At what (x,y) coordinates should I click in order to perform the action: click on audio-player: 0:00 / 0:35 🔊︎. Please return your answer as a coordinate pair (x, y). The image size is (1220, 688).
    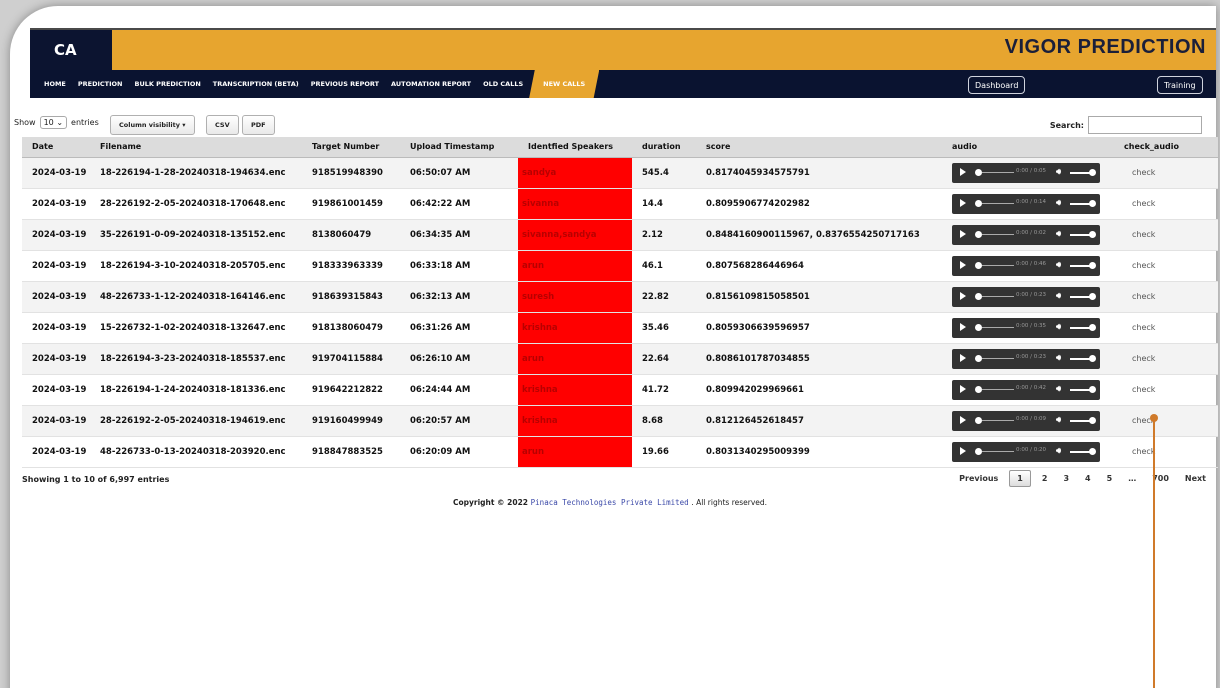
    Looking at the image, I should click on (1026, 327).